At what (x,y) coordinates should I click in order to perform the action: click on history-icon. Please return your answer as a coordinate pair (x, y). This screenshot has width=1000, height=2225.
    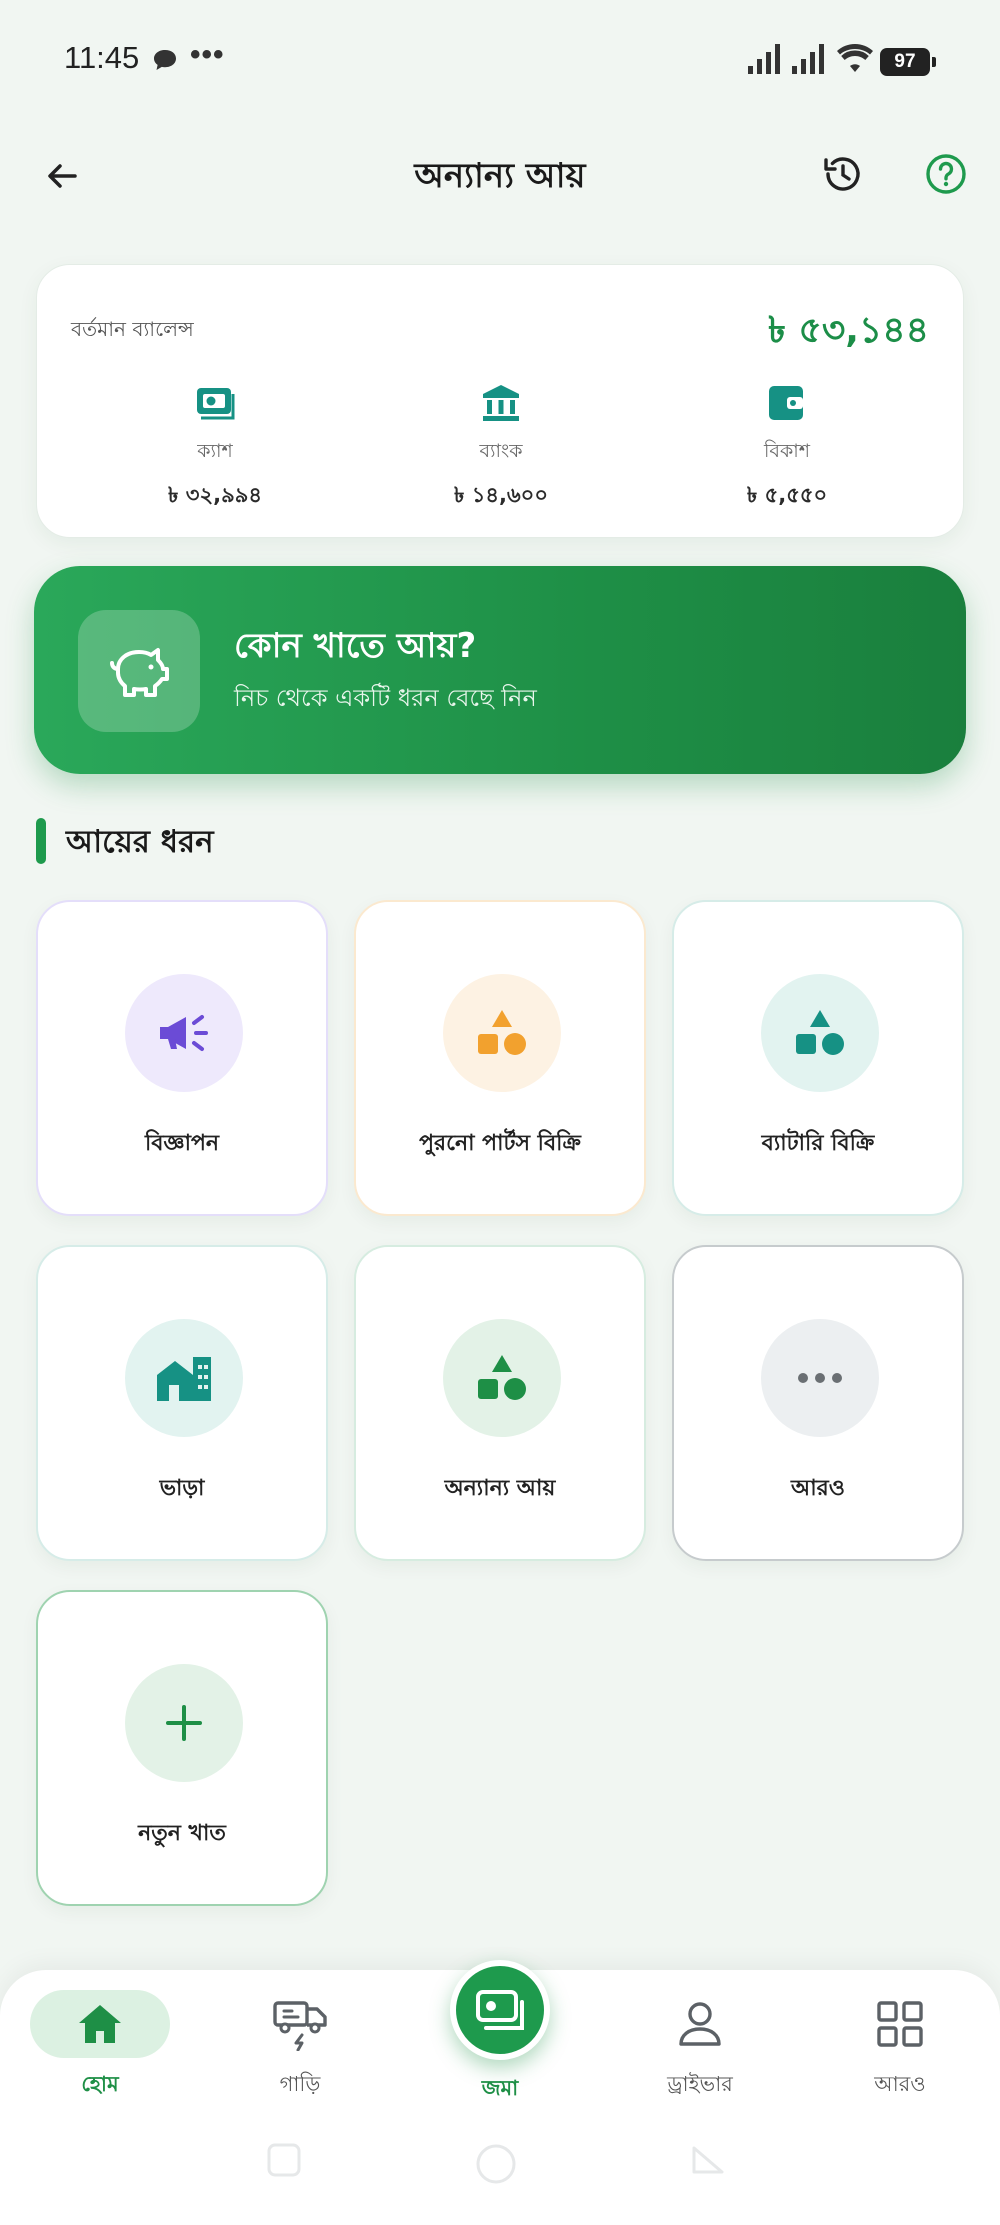
    Looking at the image, I should click on (842, 174).